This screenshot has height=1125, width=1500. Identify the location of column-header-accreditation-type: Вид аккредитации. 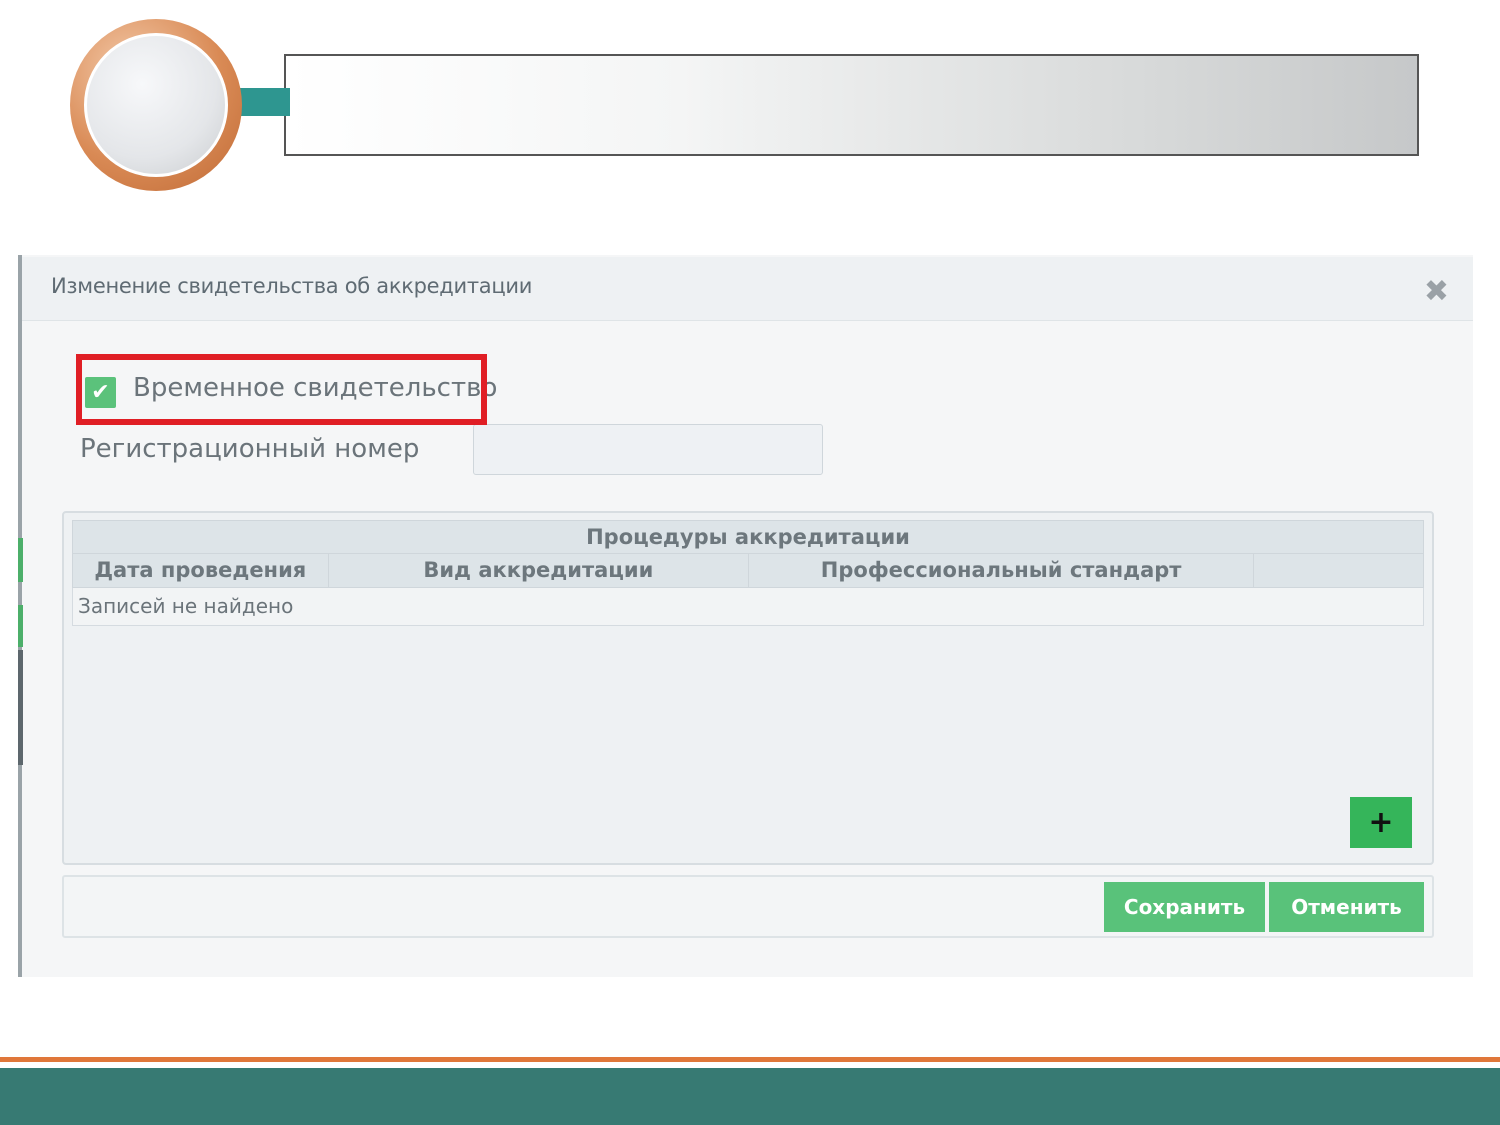
(539, 570).